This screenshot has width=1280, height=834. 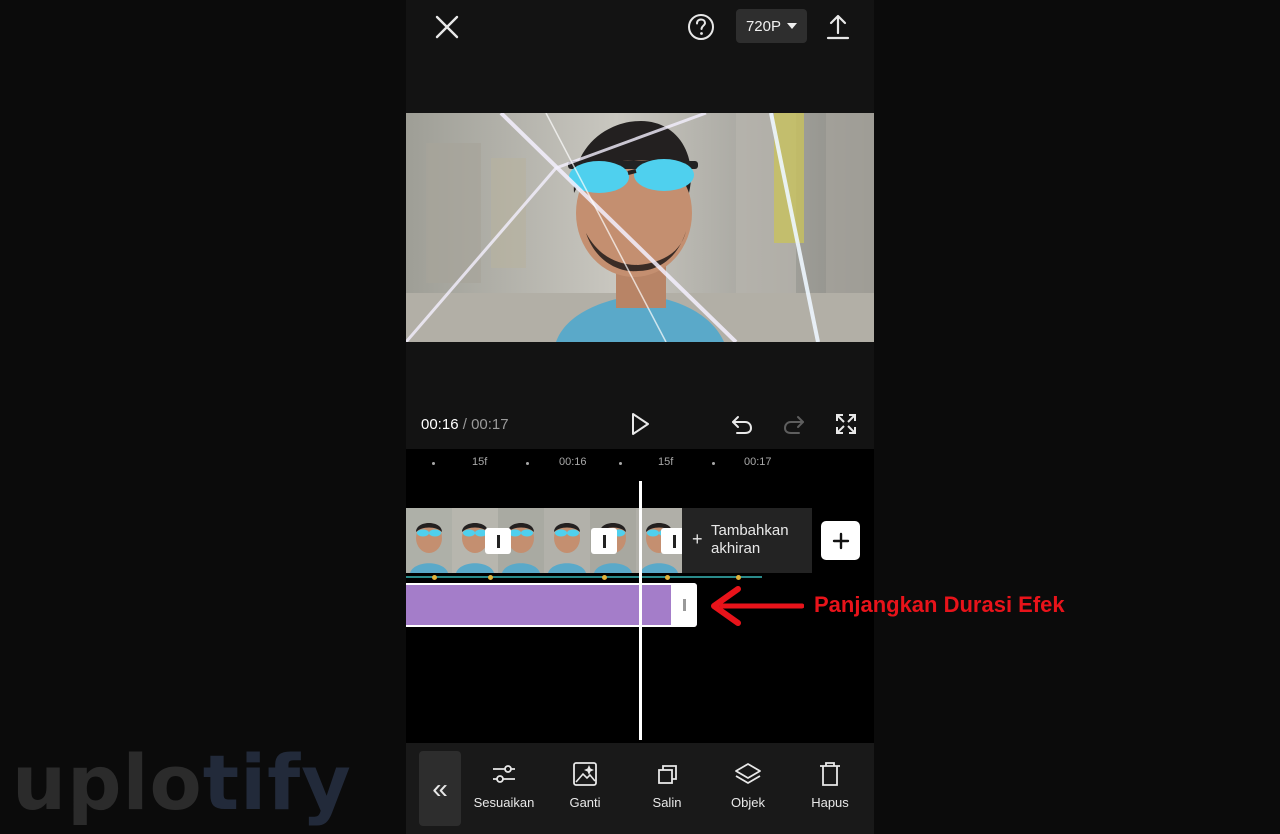 What do you see at coordinates (701, 27) in the screenshot?
I see `help-icon` at bounding box center [701, 27].